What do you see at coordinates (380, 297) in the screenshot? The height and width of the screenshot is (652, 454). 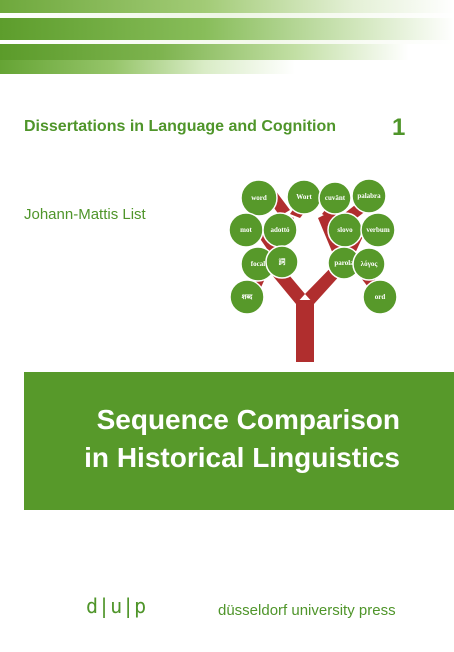 I see `leaf-label-ord: ord` at bounding box center [380, 297].